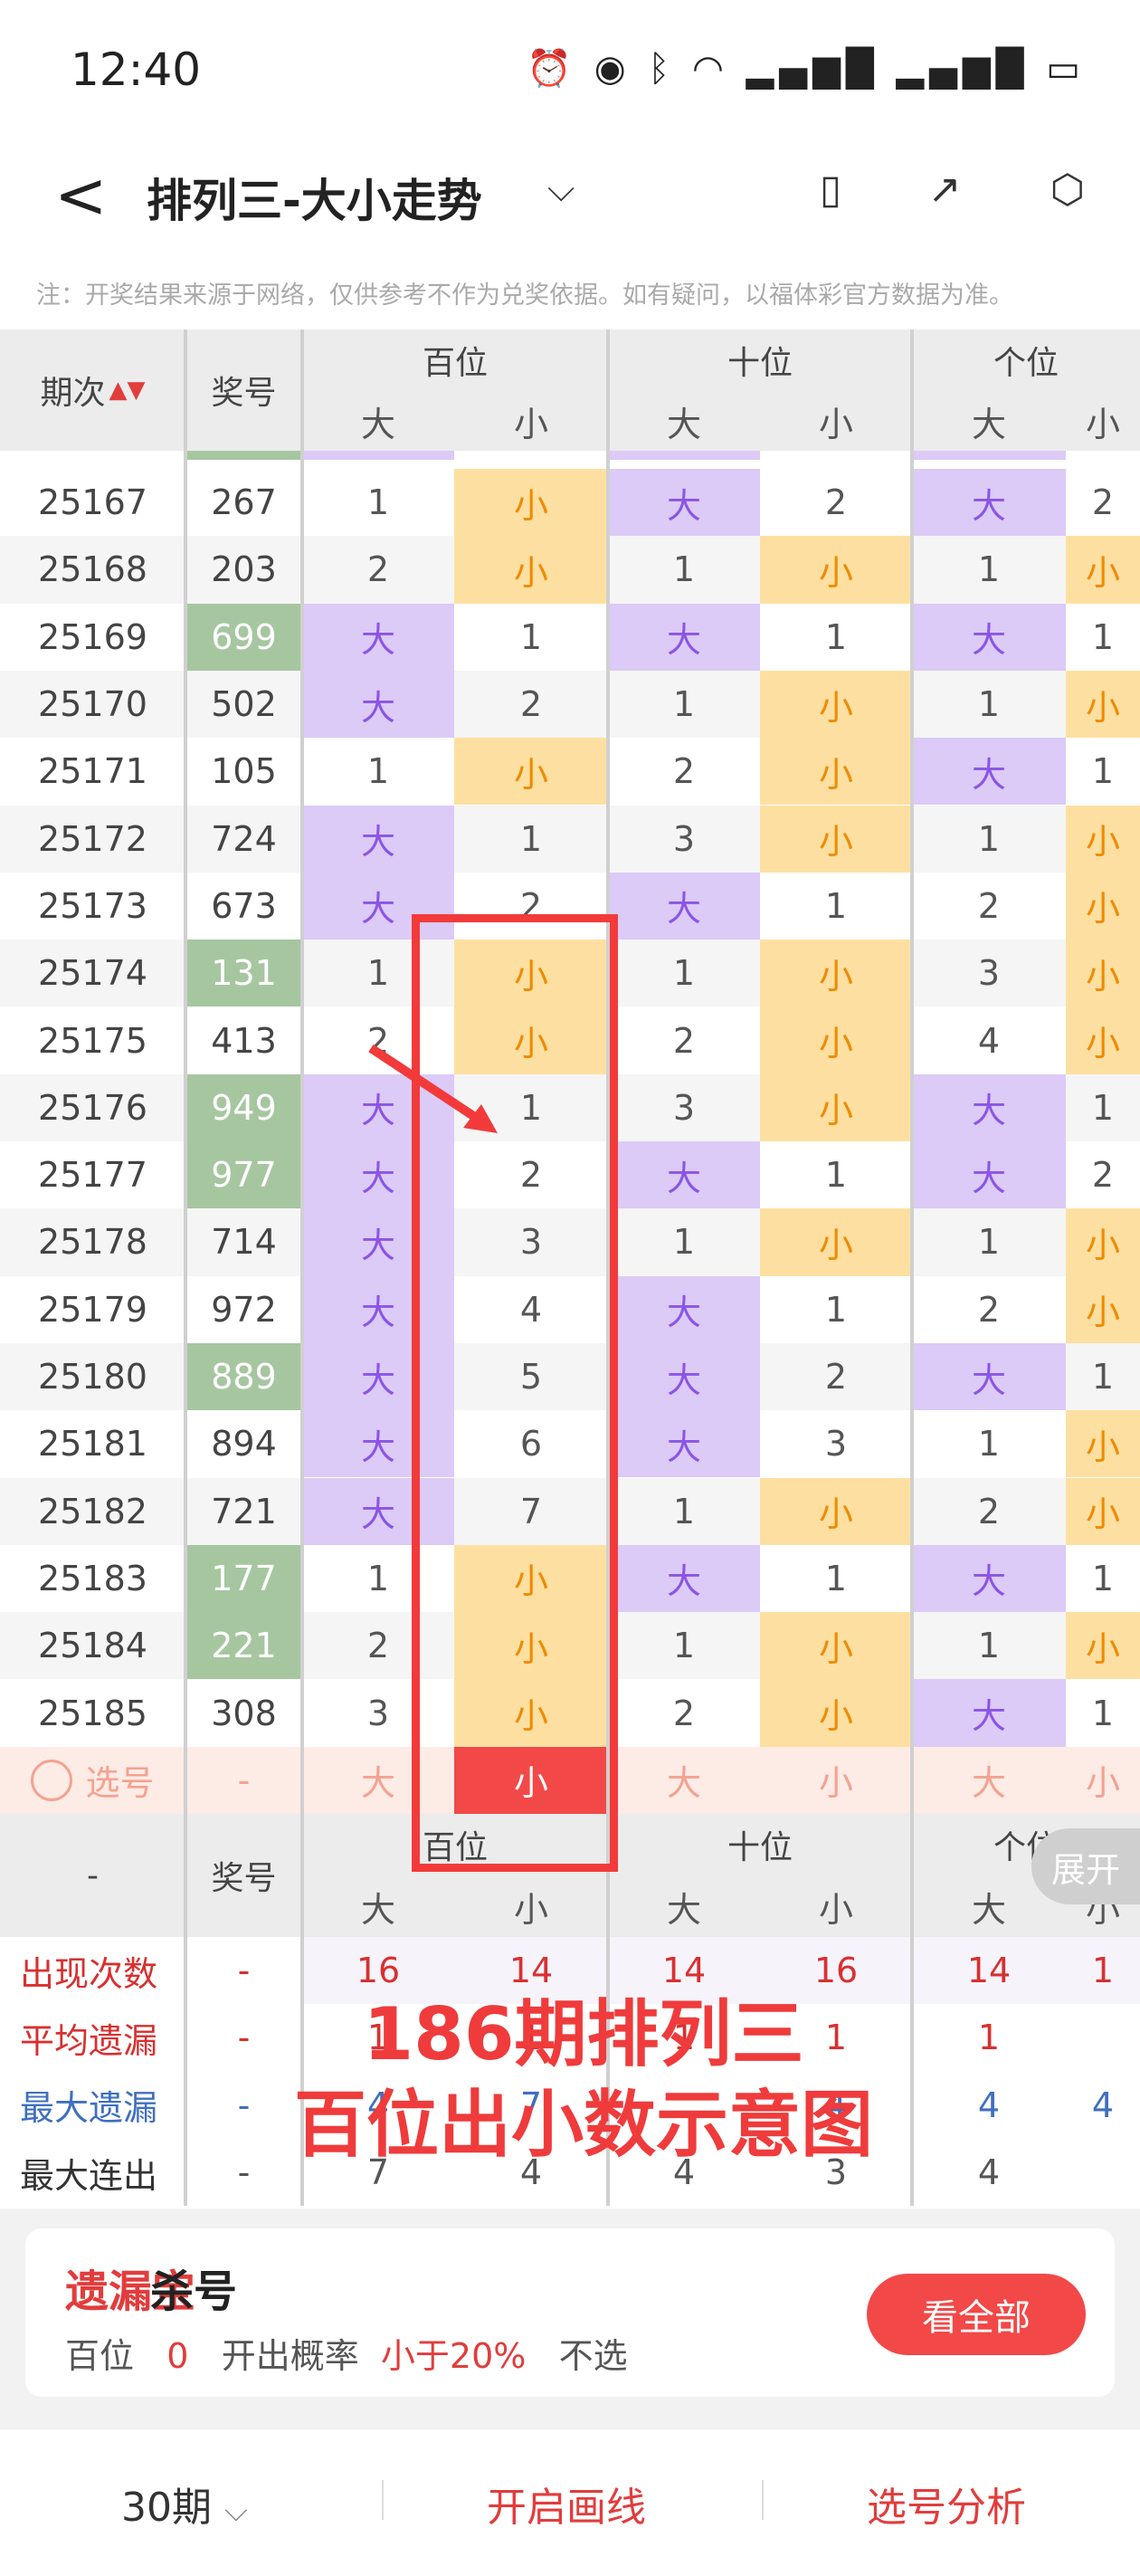 This screenshot has height=2576, width=1140. Describe the element at coordinates (73, 394) in the screenshot. I see `period-header-label: 期次` at that location.